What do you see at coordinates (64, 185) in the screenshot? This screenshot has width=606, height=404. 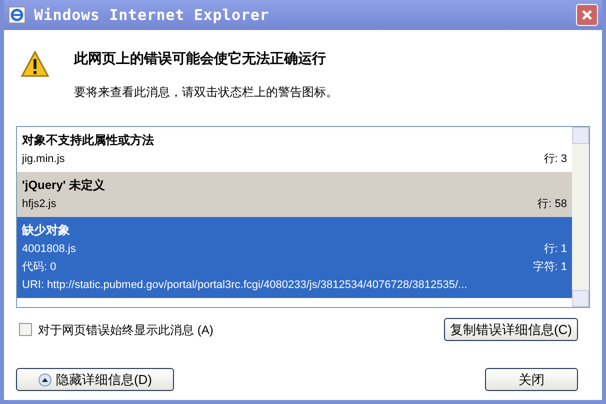 I see `error-title: 'jQuery' 未定义` at bounding box center [64, 185].